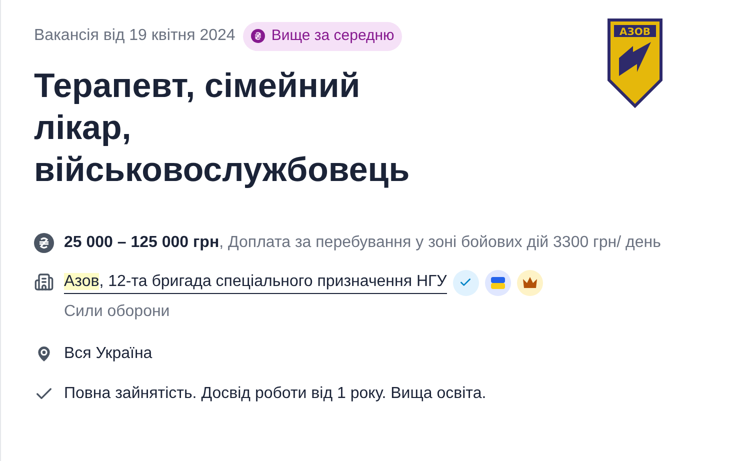 The width and height of the screenshot is (738, 461). I want to click on job-details: Повна зайнятість. Досвід роботи від 1 року. Вища освіта., so click(275, 394).